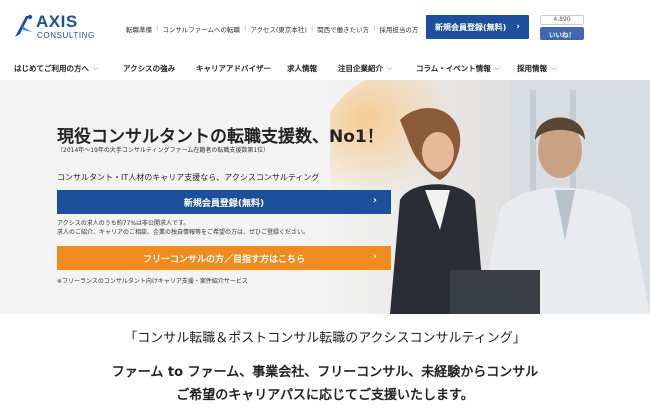 The image size is (650, 412). I want to click on axis-logo-icon, so click(24, 25).